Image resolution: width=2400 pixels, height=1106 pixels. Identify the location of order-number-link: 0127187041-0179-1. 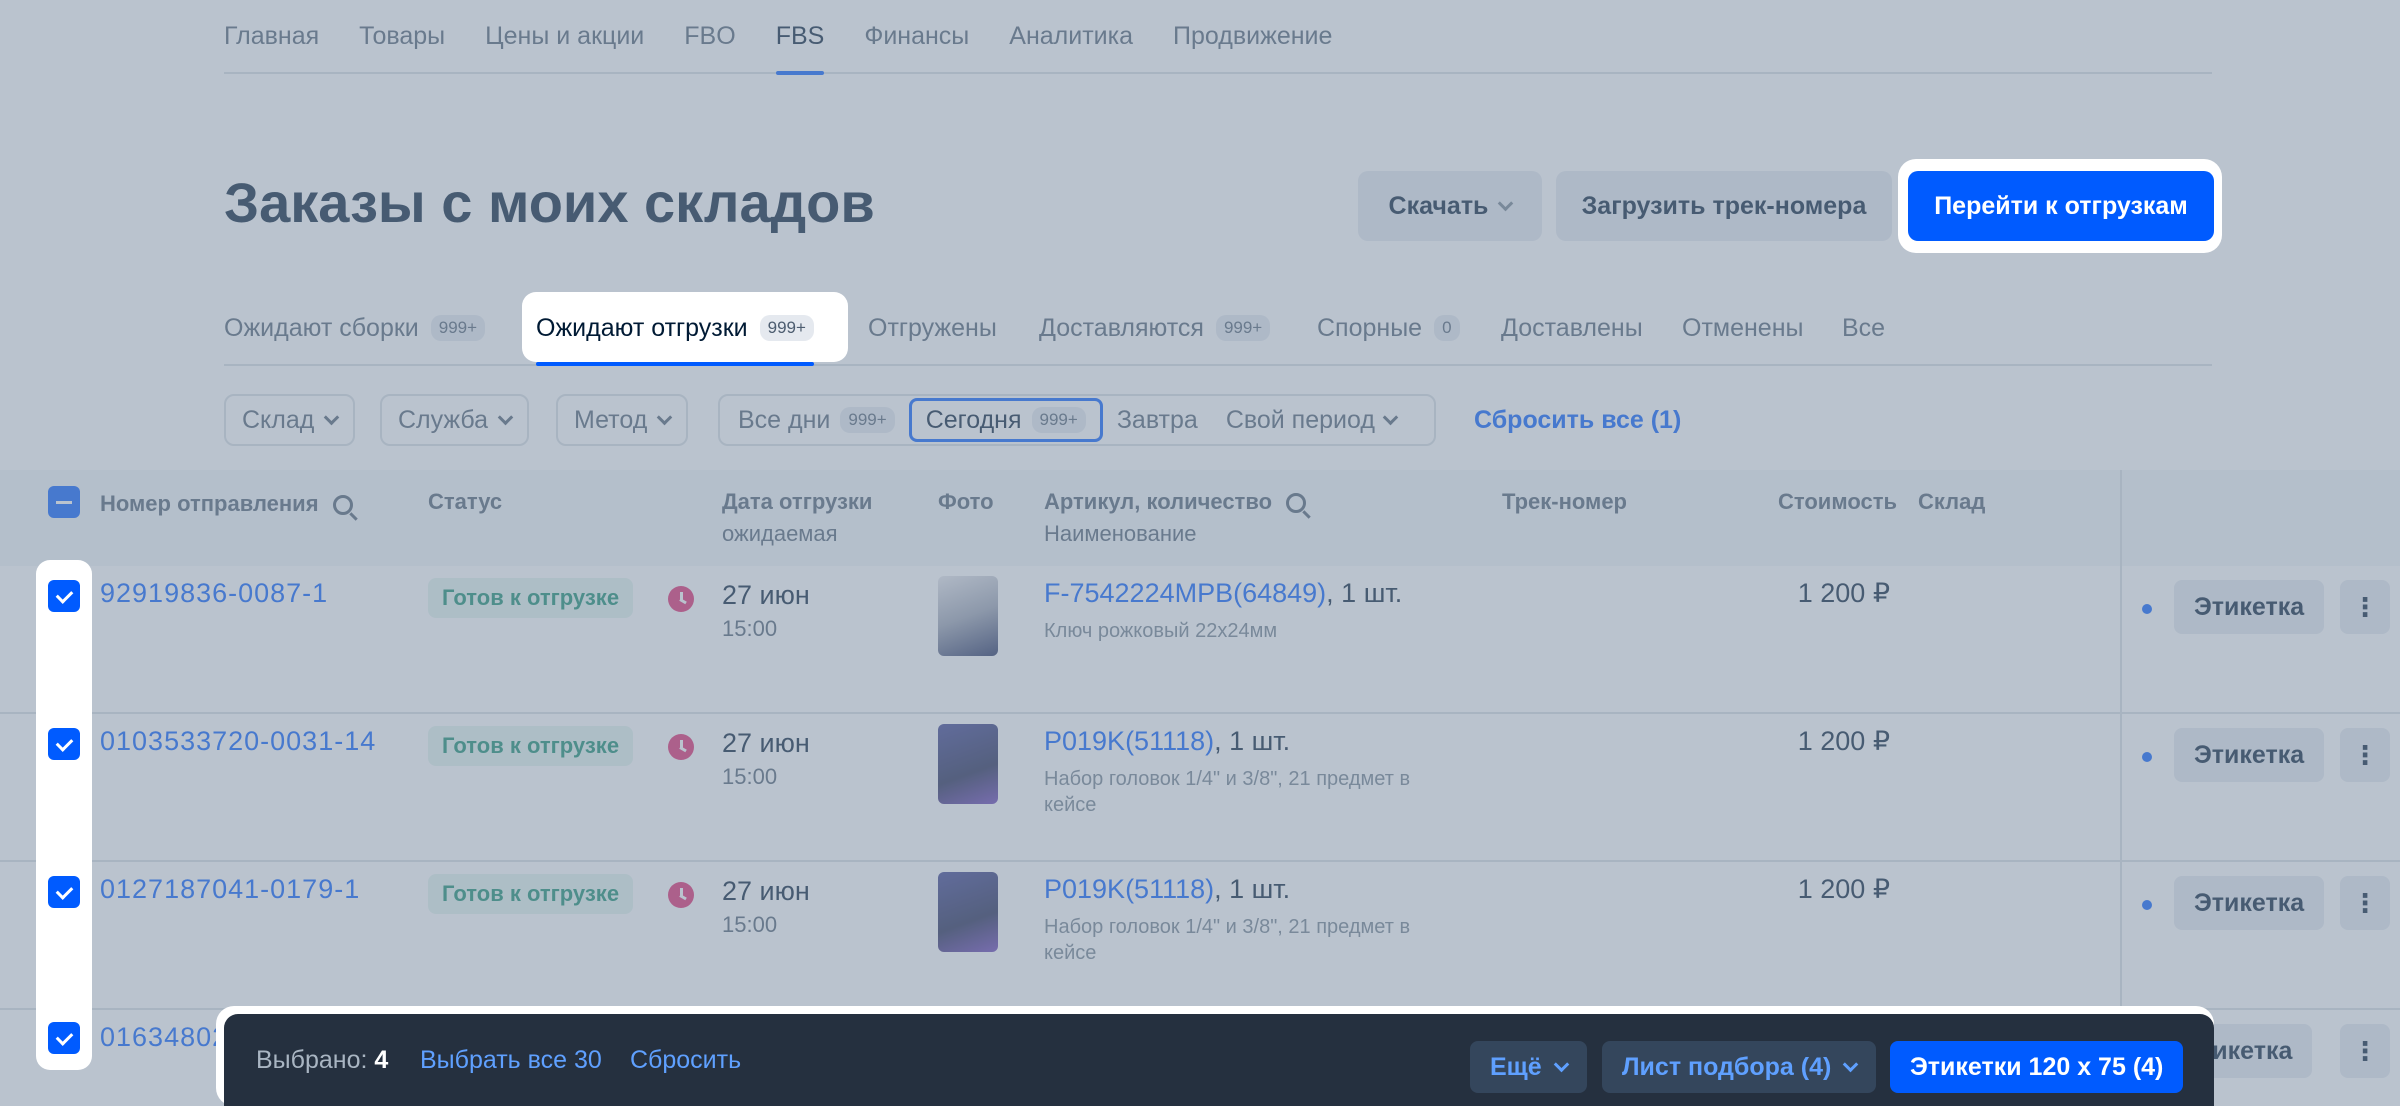
(230, 889).